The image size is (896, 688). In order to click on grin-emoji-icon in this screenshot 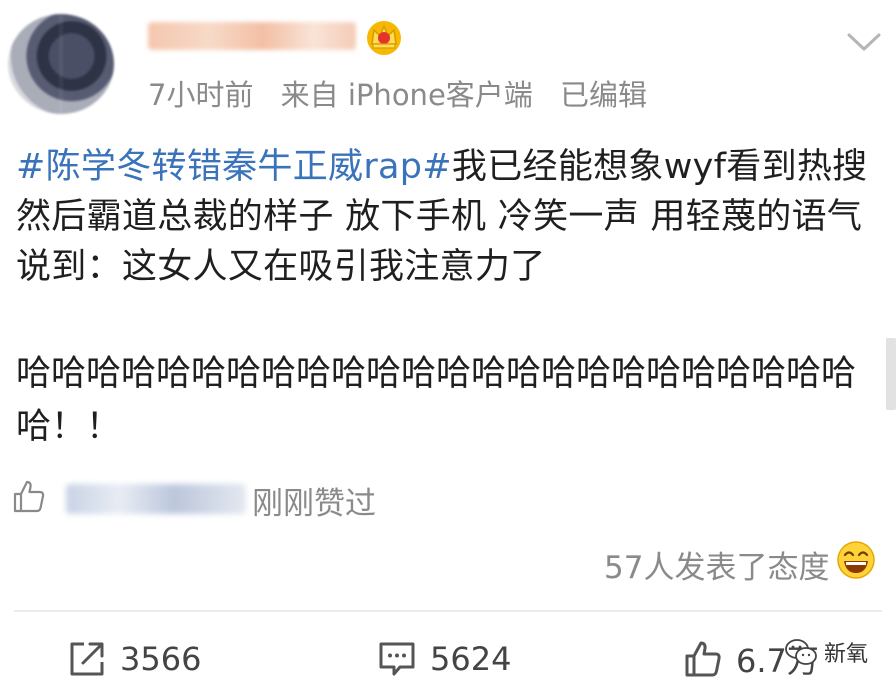, I will do `click(856, 560)`.